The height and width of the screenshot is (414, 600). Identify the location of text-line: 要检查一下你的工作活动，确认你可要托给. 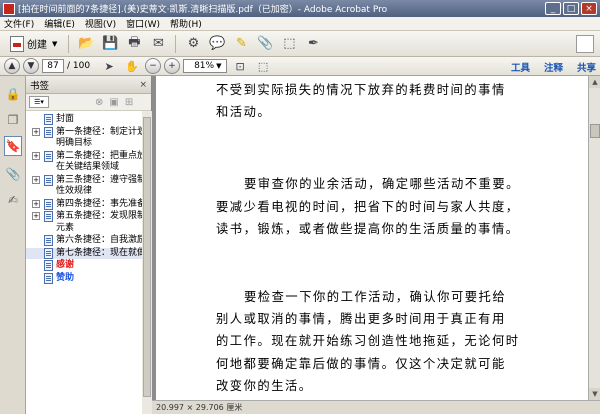
(375, 297).